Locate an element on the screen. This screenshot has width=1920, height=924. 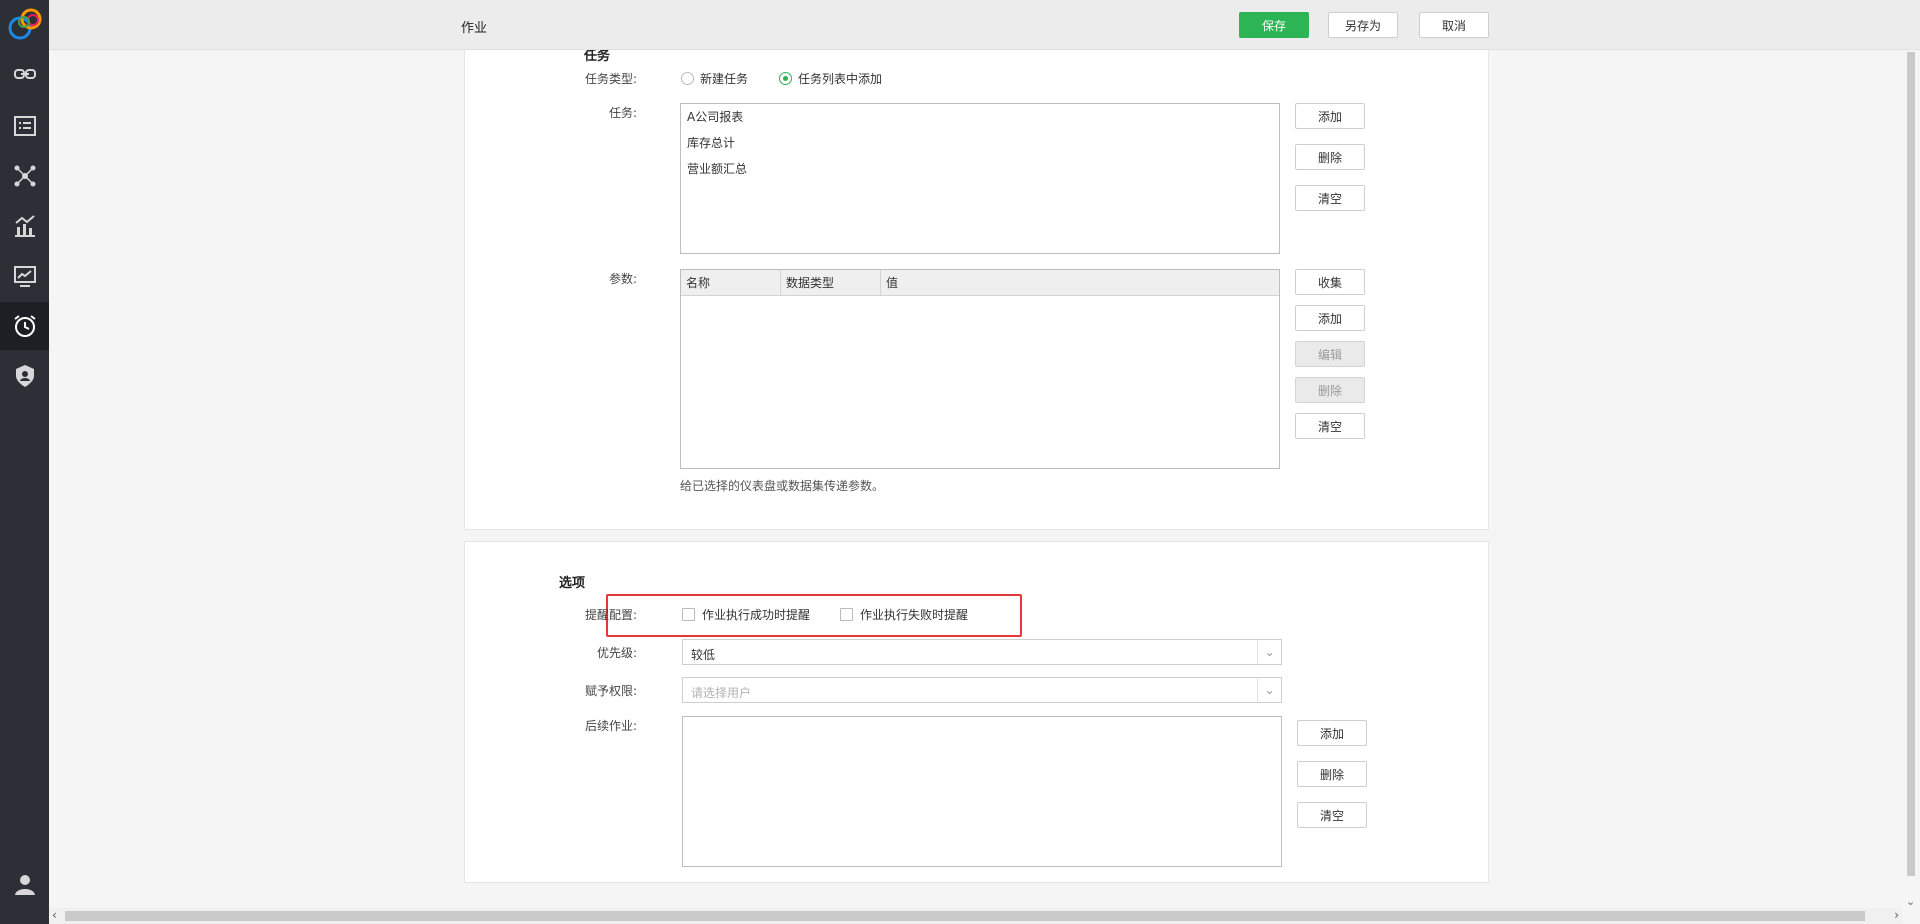
permission-placeholder: 请选择用户 is located at coordinates (721, 693).